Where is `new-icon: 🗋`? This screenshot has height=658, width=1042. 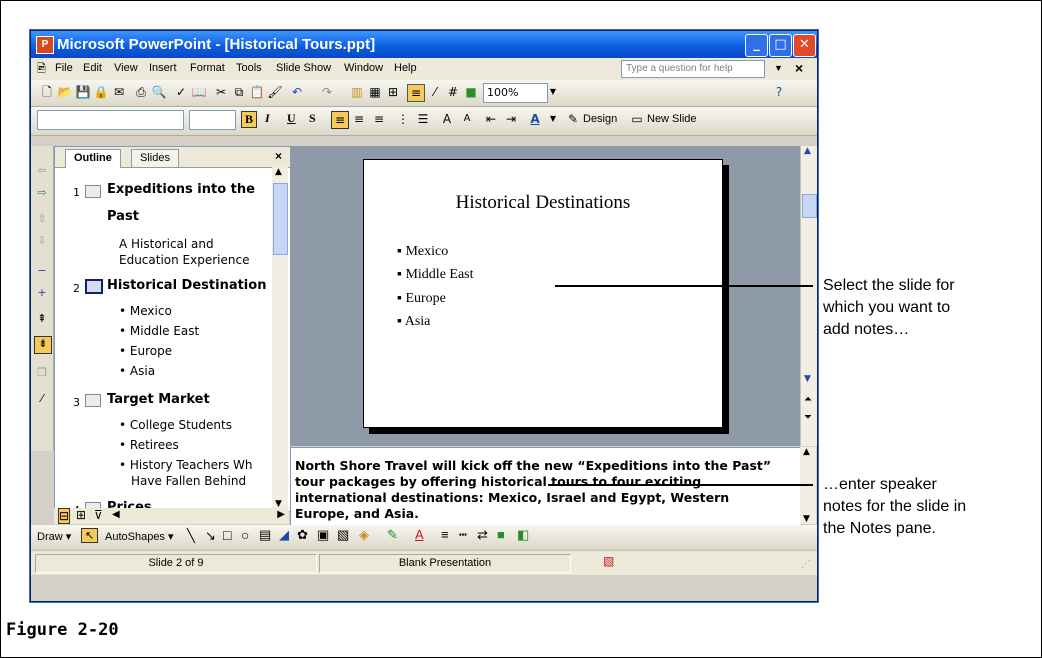 new-icon: 🗋 is located at coordinates (47, 92).